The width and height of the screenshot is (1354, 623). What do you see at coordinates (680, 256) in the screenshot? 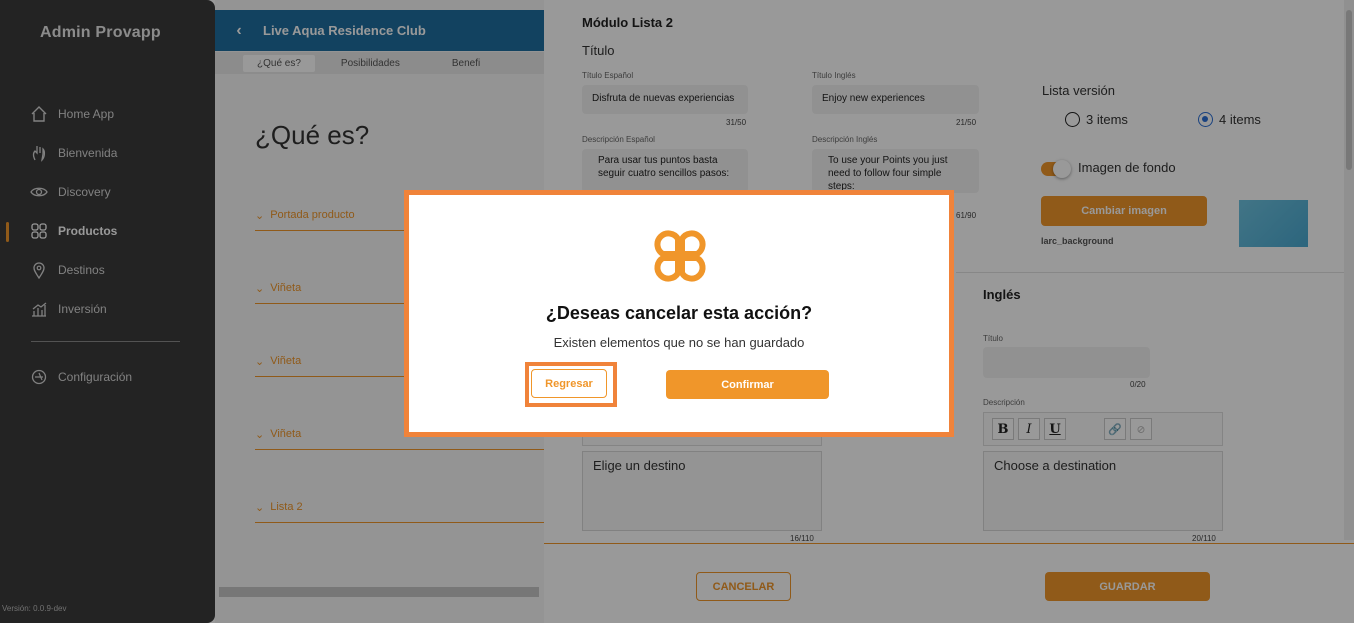
I see `clover-logo-icon` at bounding box center [680, 256].